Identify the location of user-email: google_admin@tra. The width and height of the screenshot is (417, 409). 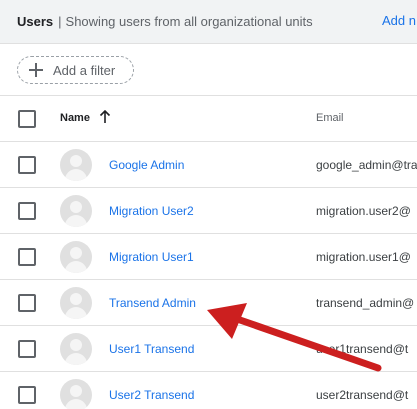
(366, 165).